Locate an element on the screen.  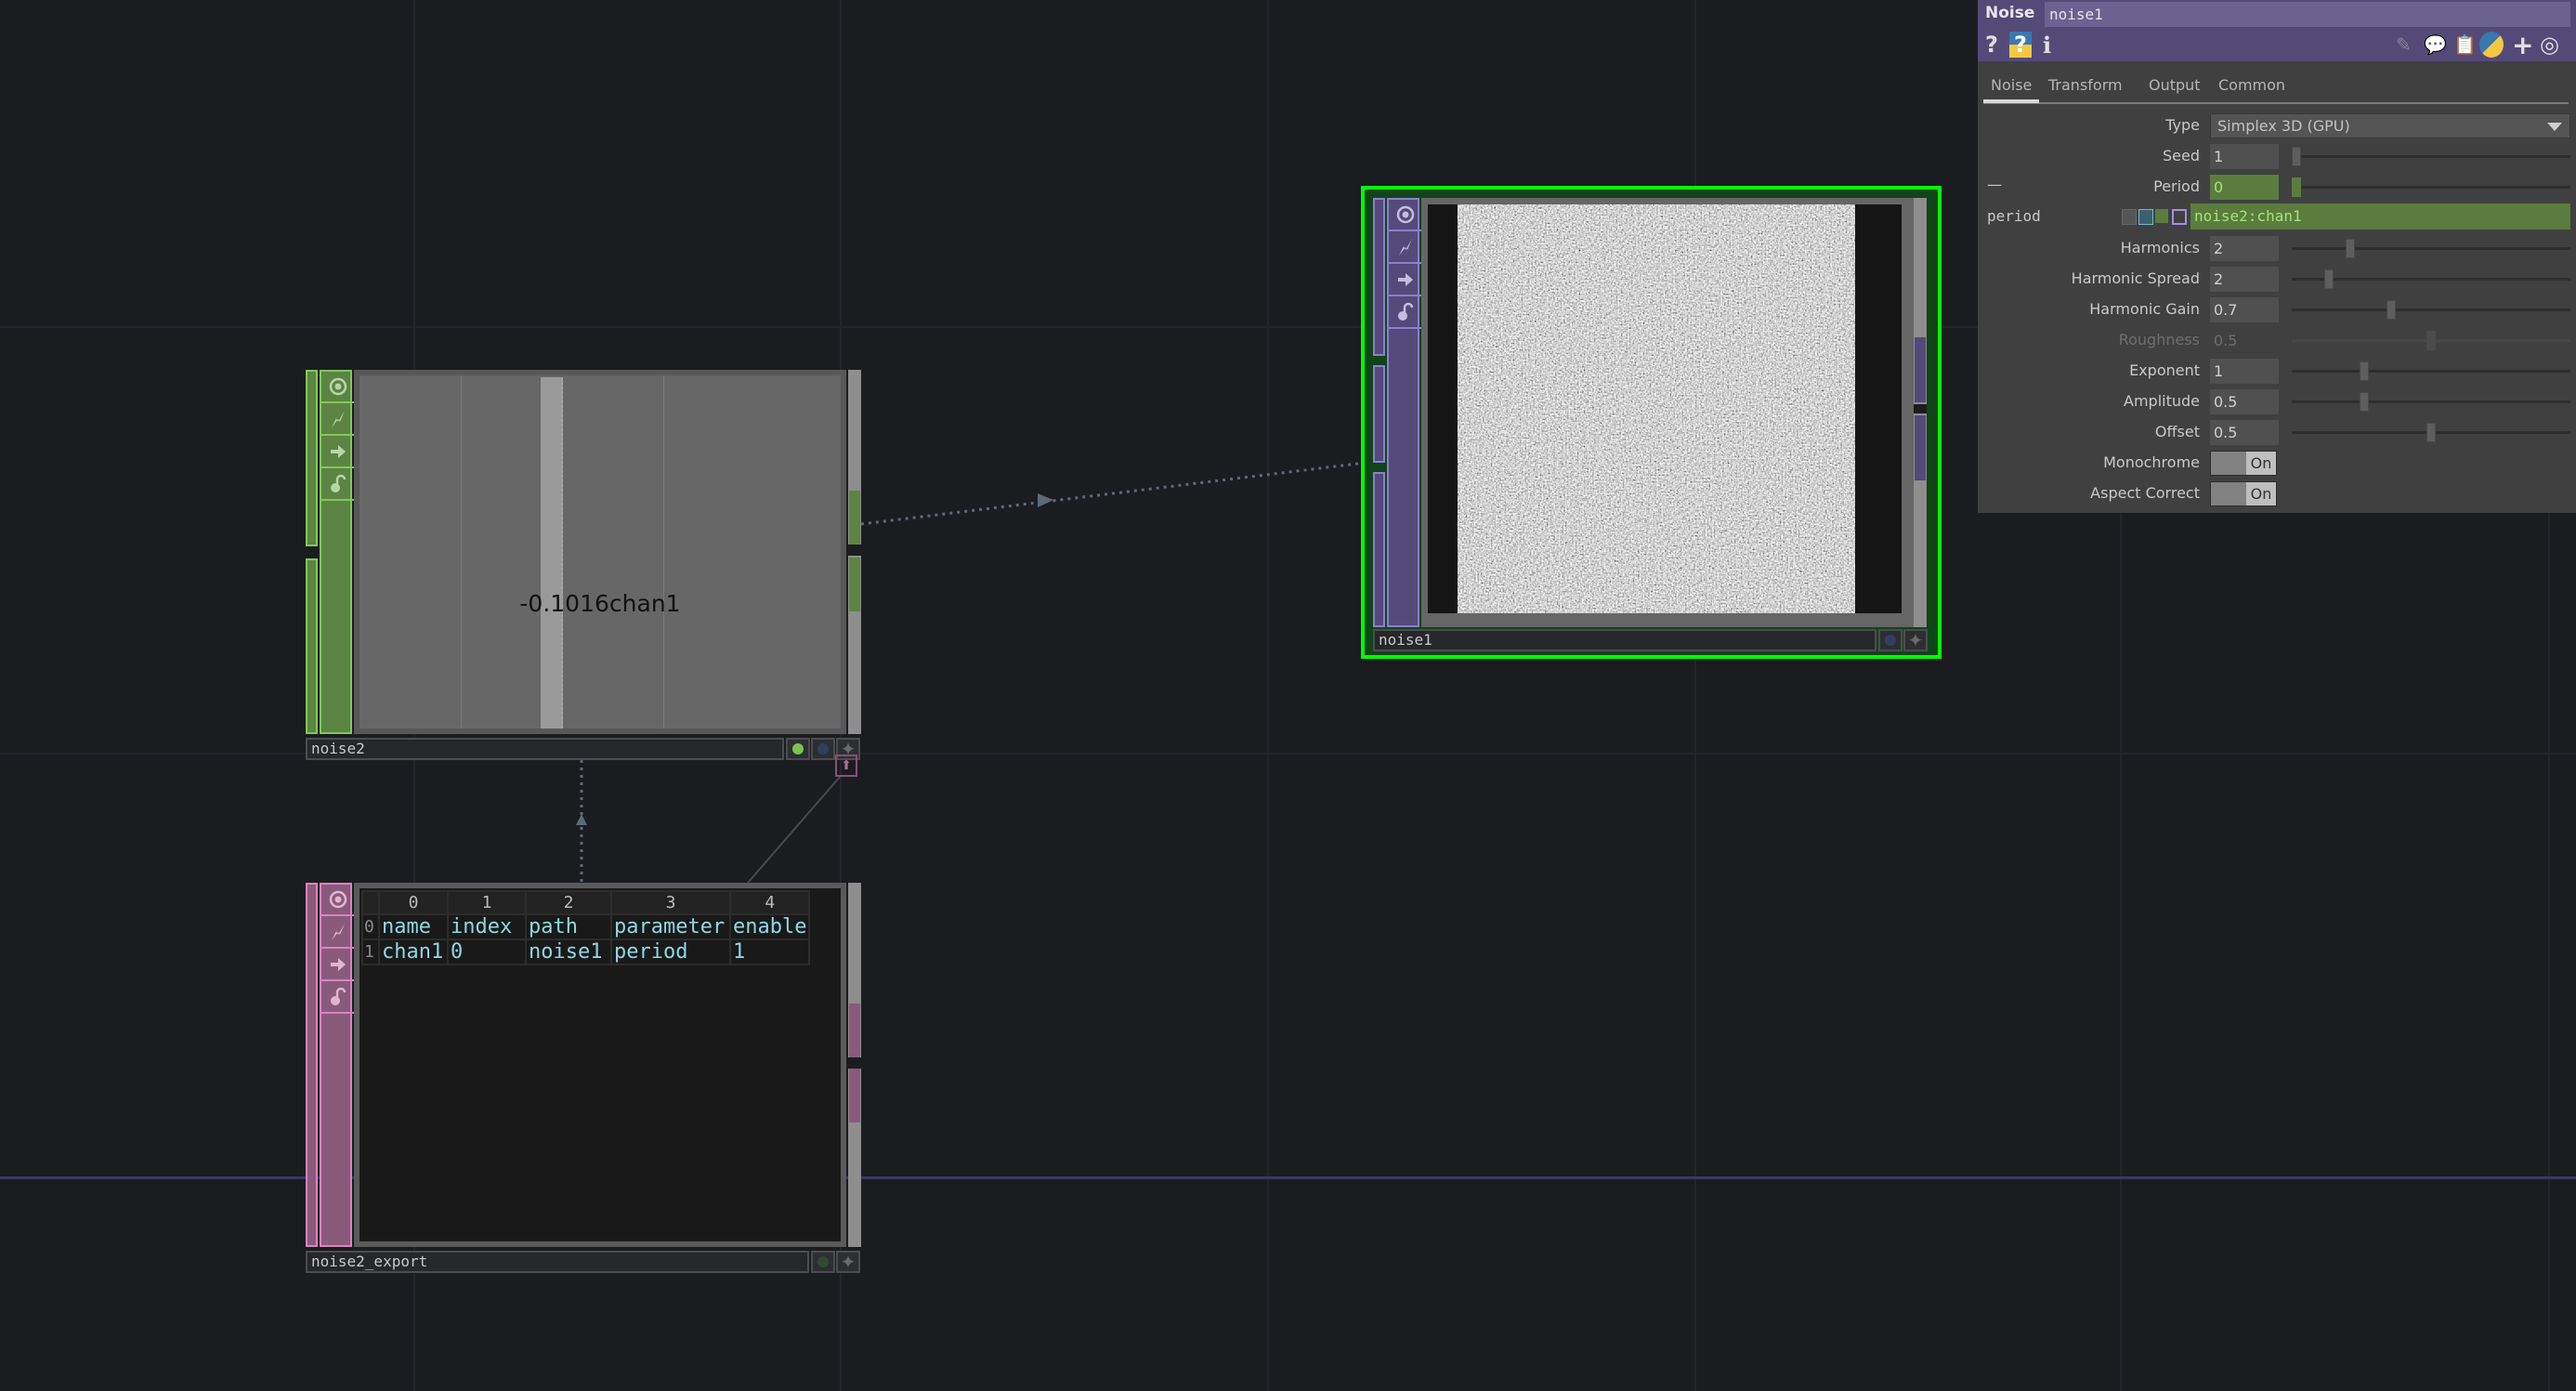
table-cell: noise1 is located at coordinates (569, 951).